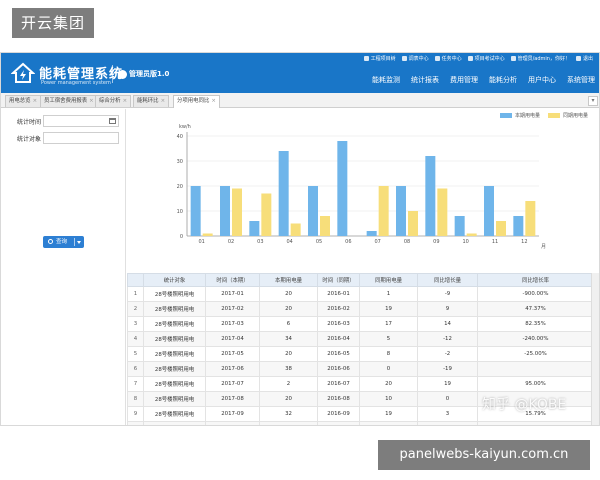  Describe the element at coordinates (174, 384) in the screenshot. I see `table-cell: 28号楼照明用电` at that location.